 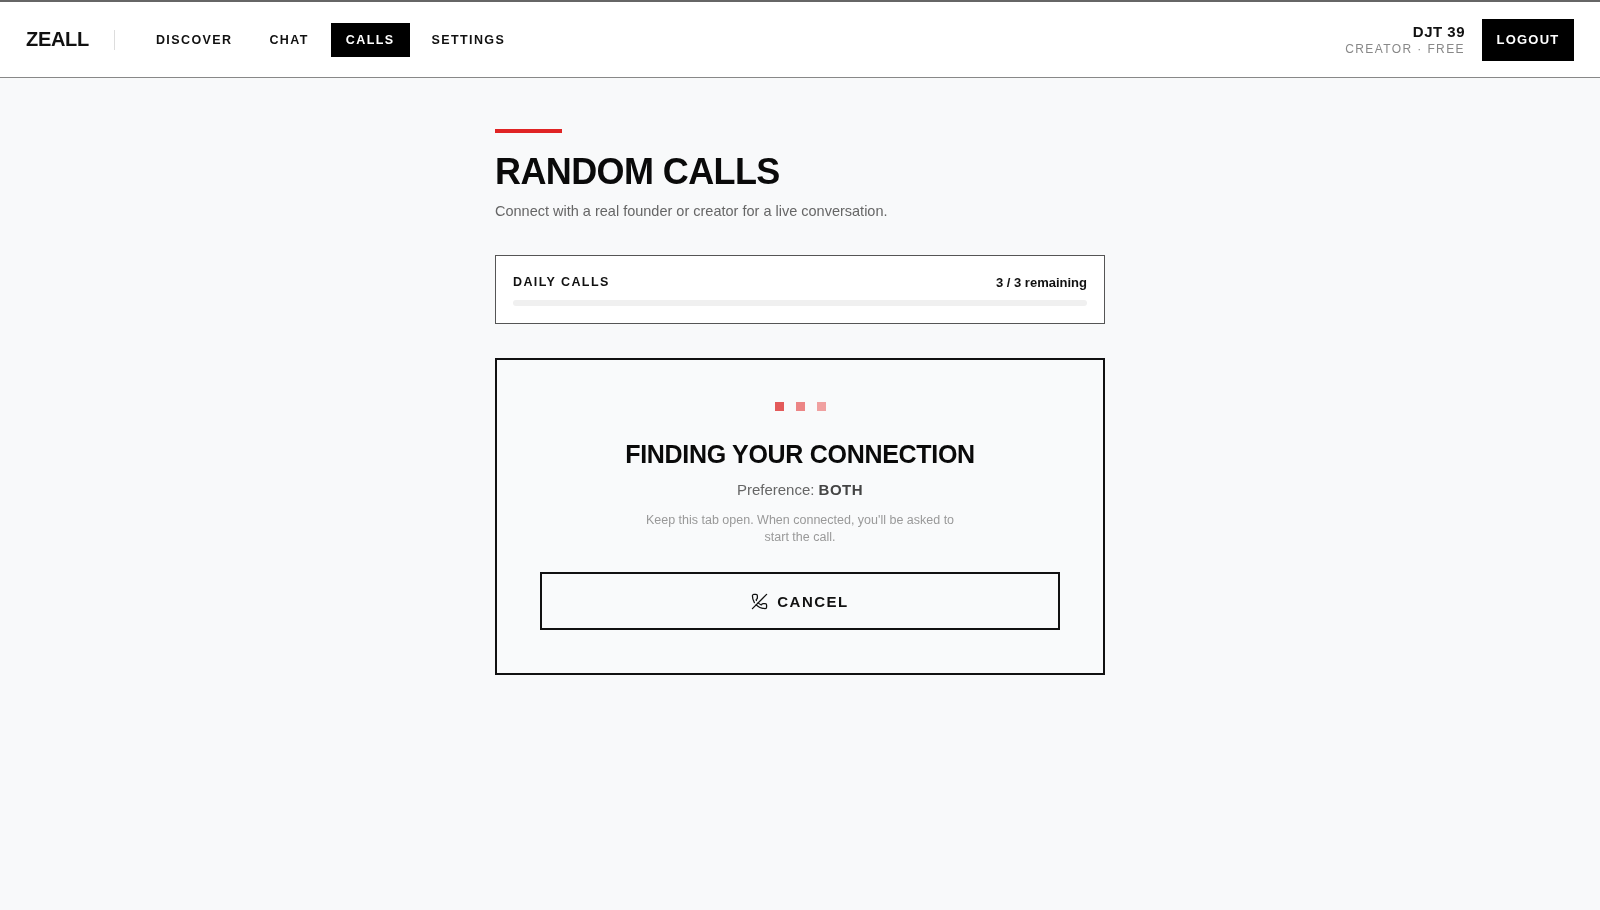 I want to click on nav-link: SETTINGS, so click(x=468, y=39).